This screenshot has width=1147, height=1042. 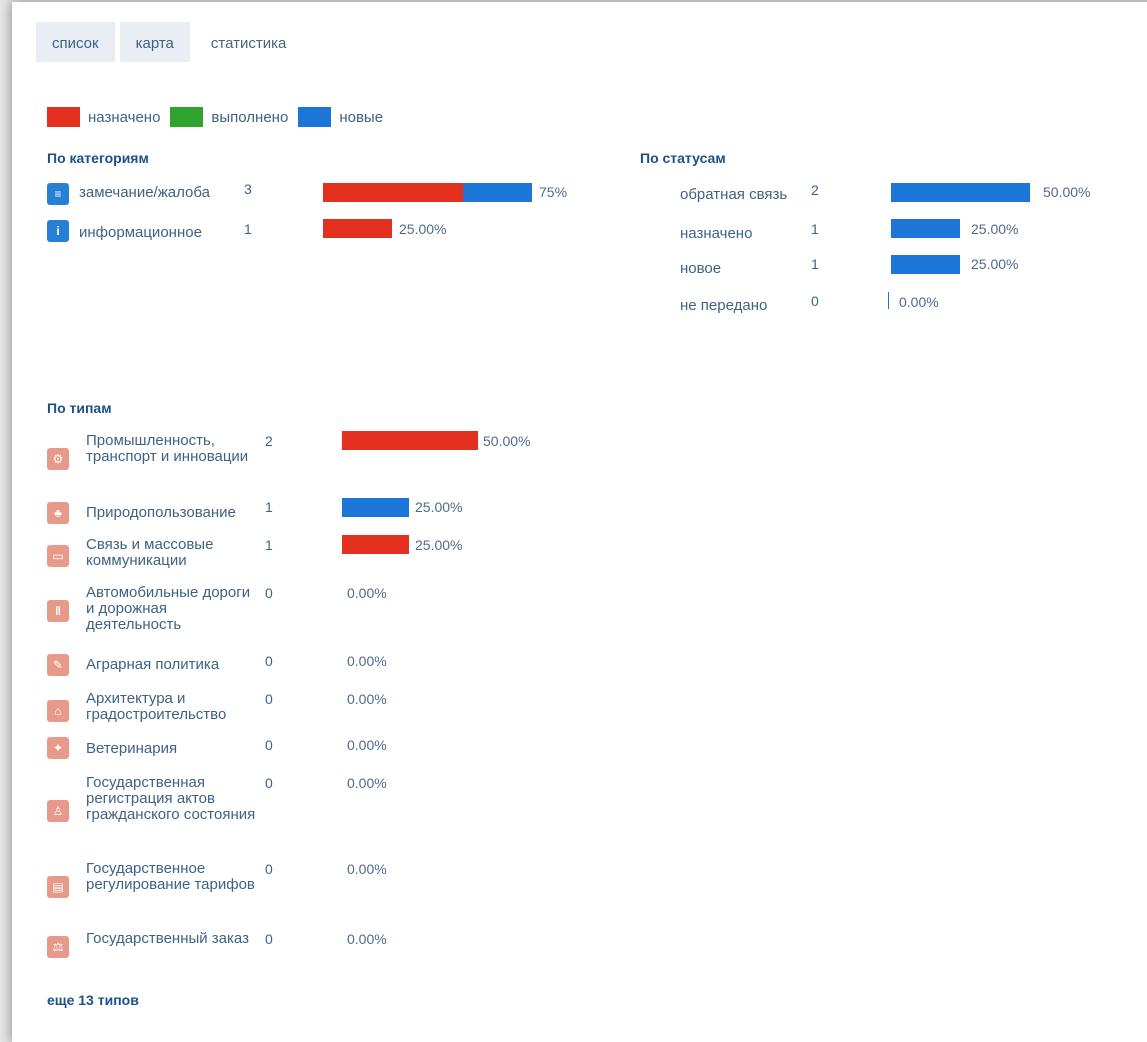 I want to click on more-types-link: еще 13 типов, so click(x=93, y=1000).